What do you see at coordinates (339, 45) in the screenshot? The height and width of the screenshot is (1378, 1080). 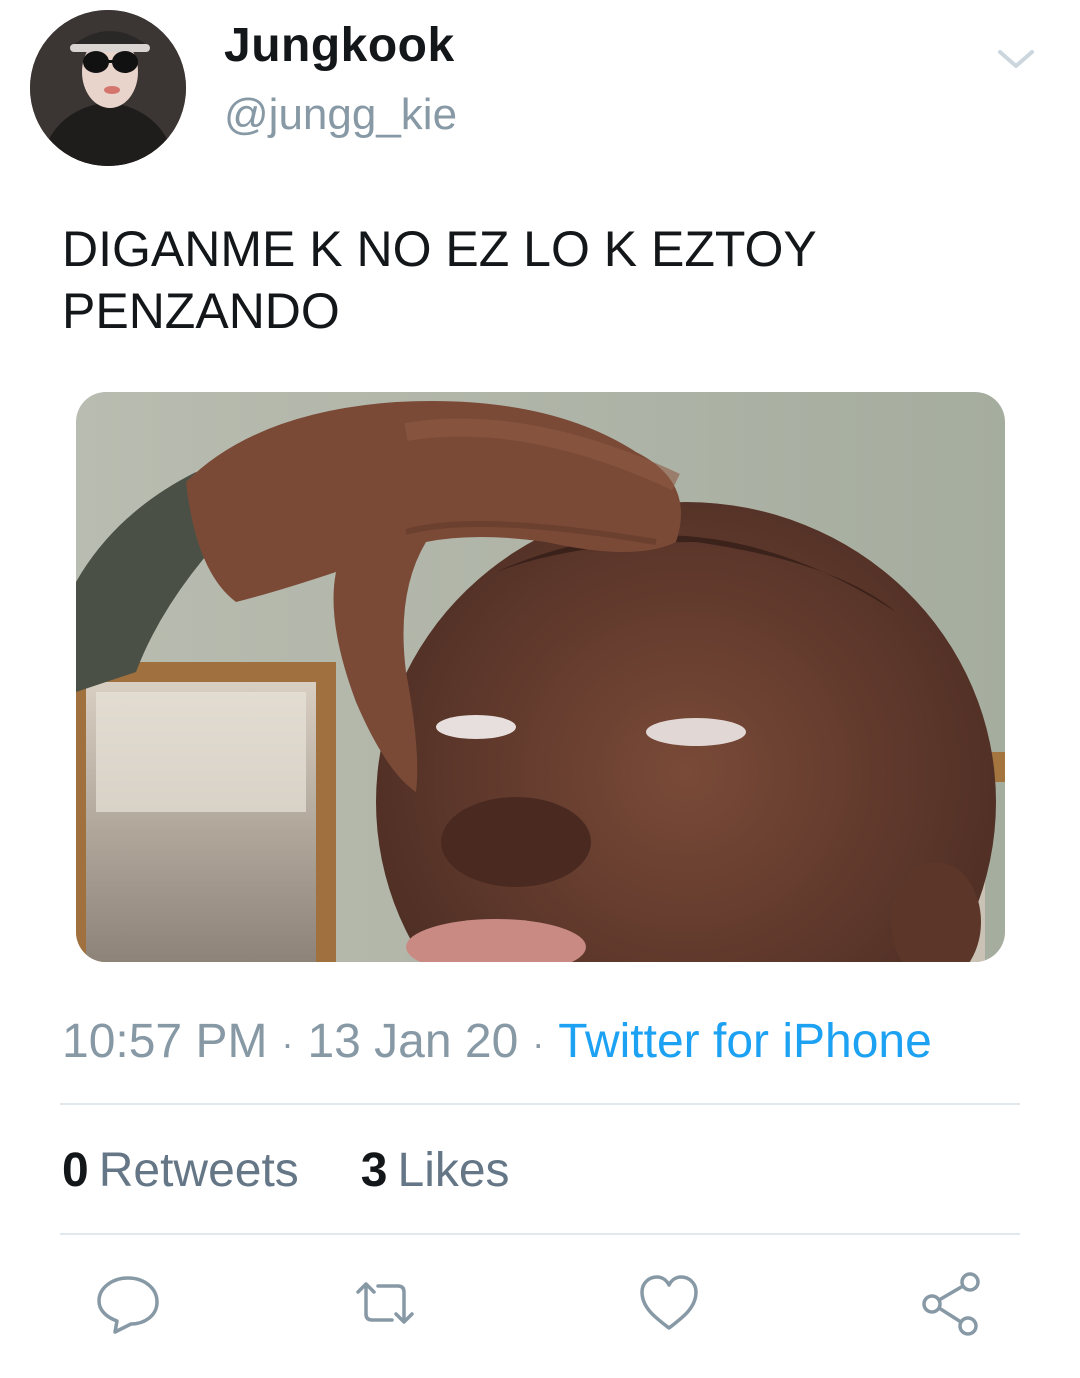 I see `display-name: Jungkook` at bounding box center [339, 45].